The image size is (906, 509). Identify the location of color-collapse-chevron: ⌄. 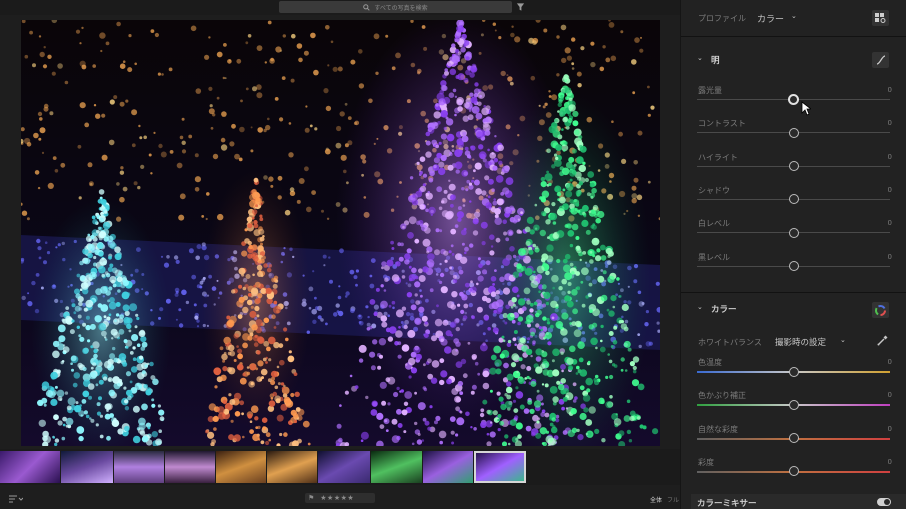
(700, 307).